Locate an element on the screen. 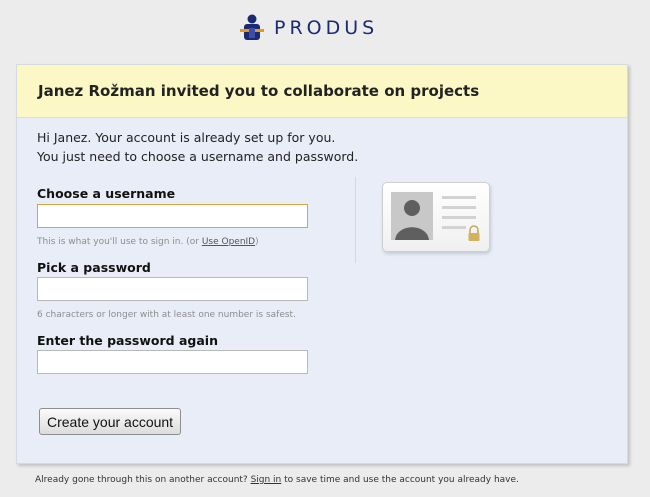  divider is located at coordinates (355, 220).